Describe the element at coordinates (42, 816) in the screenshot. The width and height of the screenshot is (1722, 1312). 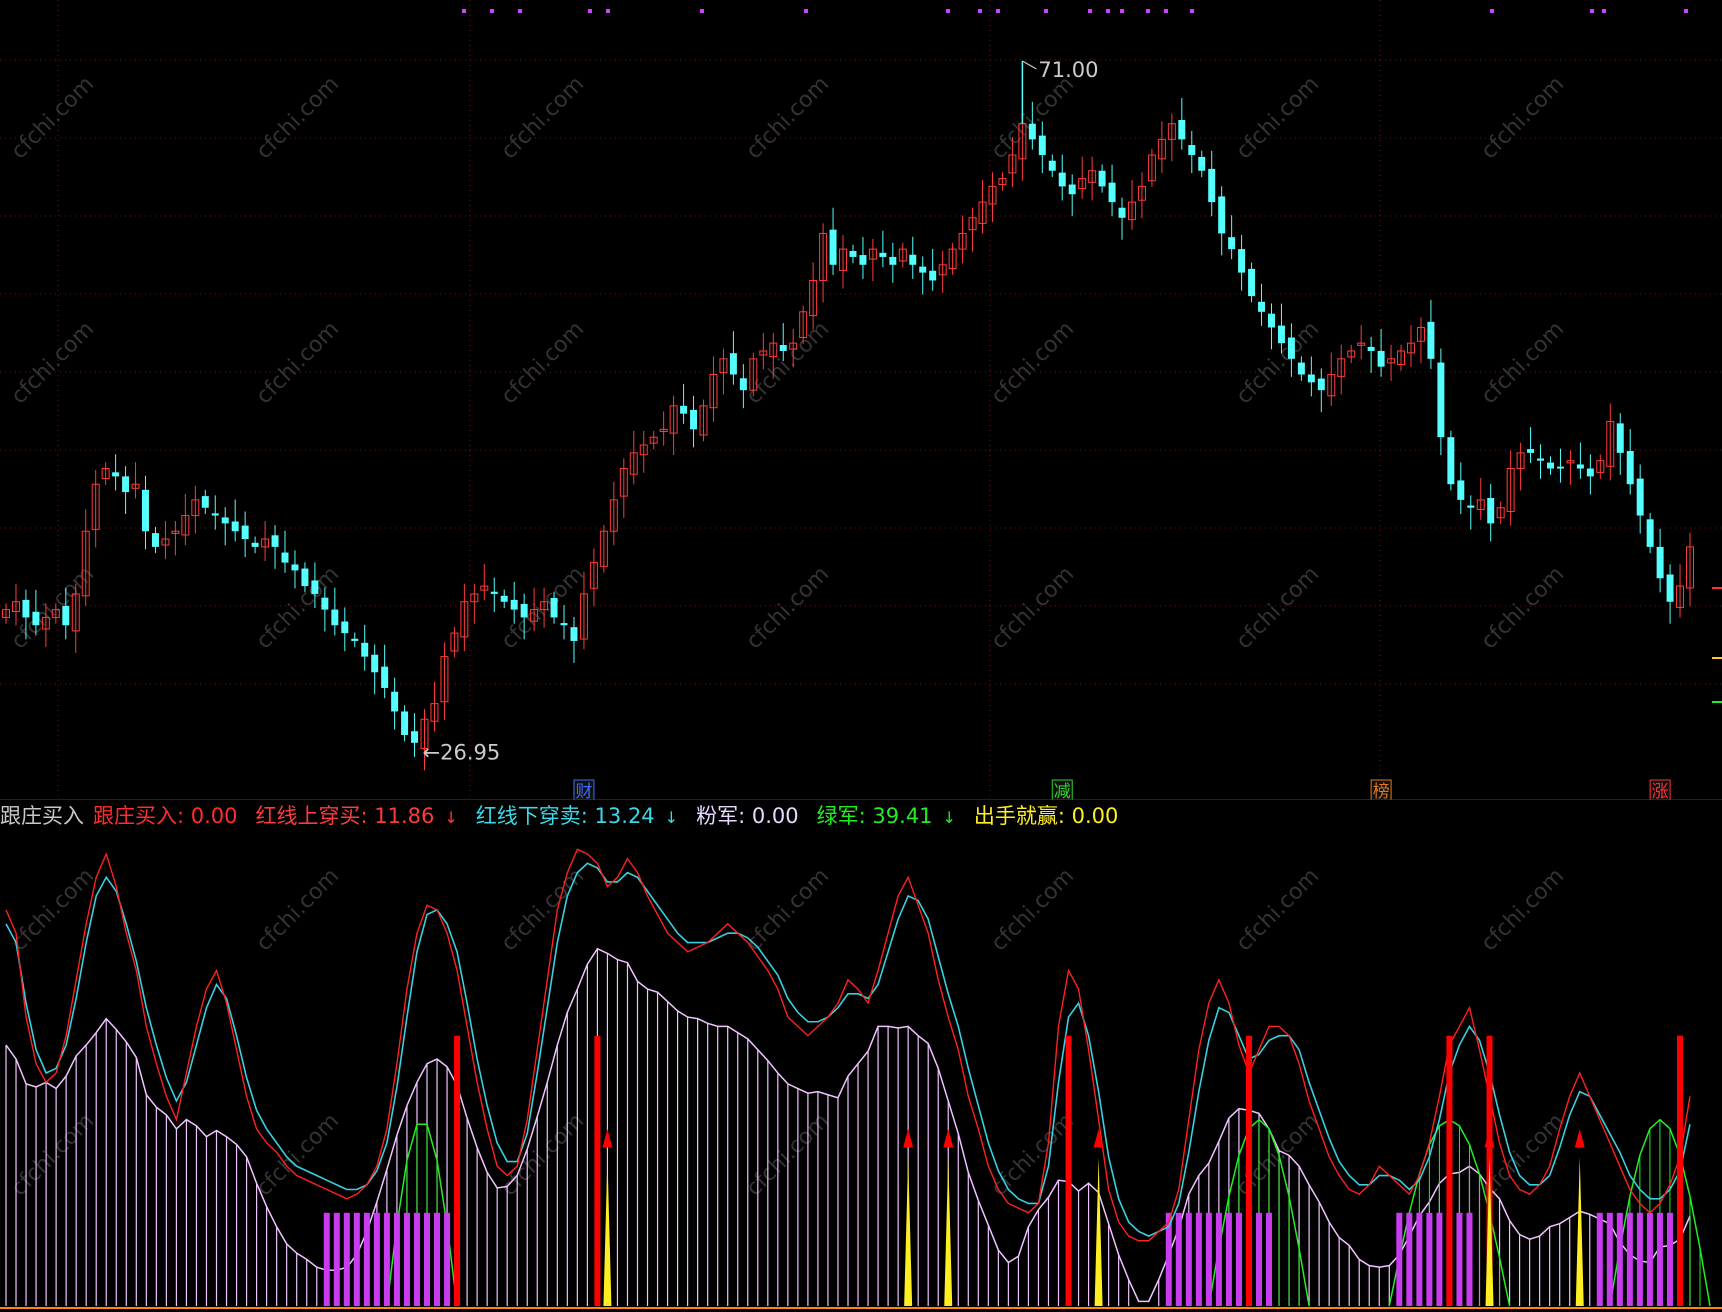
I see `indicator-name: 跟庄买入` at that location.